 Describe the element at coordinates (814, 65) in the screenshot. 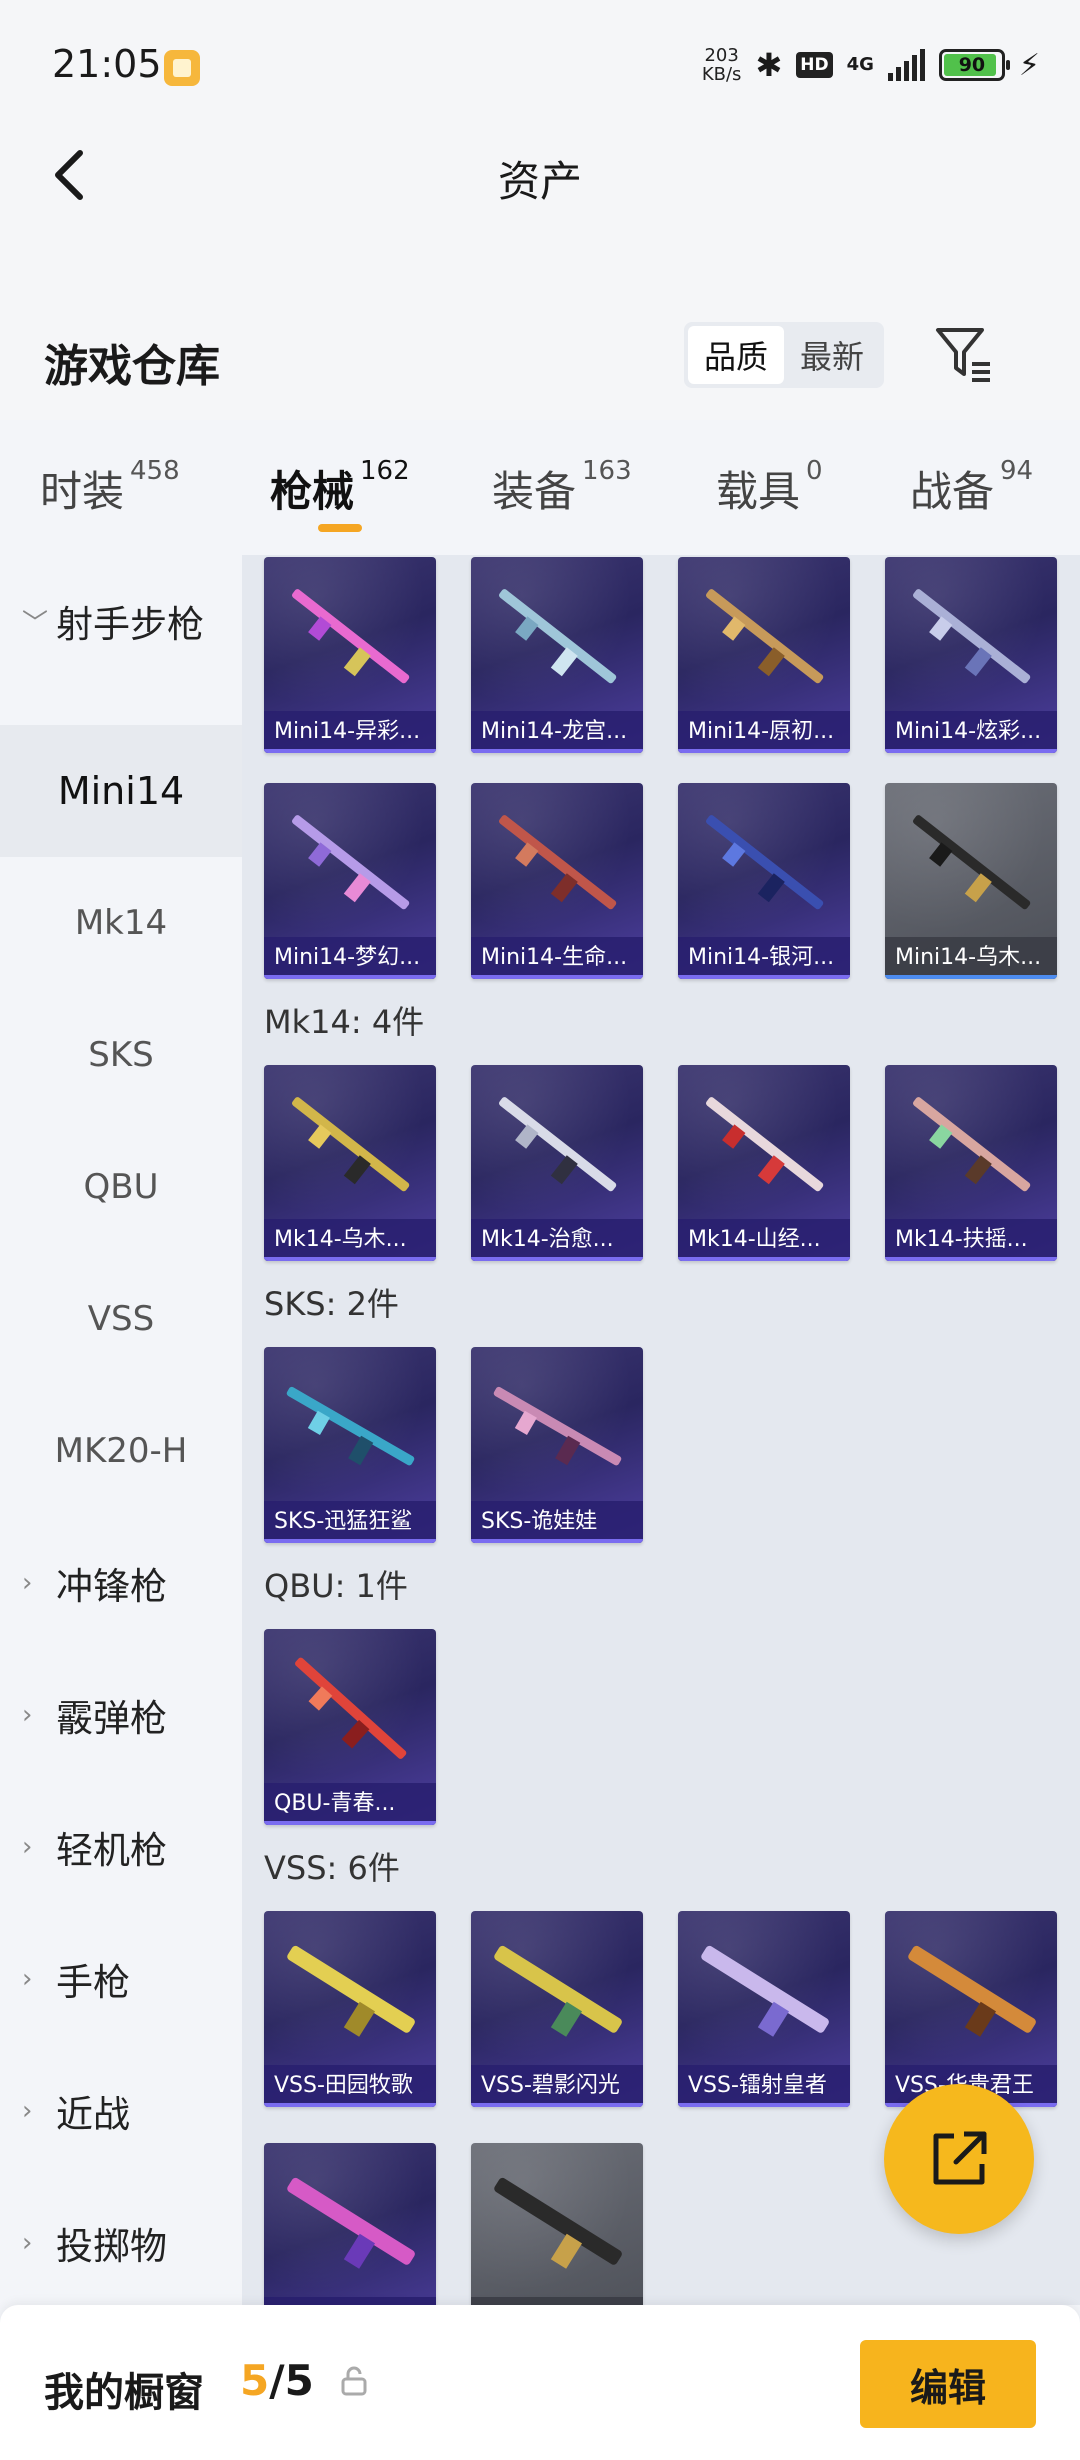

I see `hd-icon: HD` at that location.